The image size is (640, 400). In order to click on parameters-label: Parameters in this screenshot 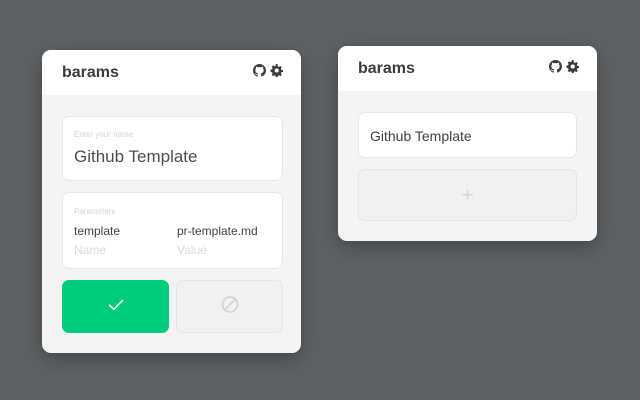, I will do `click(95, 211)`.